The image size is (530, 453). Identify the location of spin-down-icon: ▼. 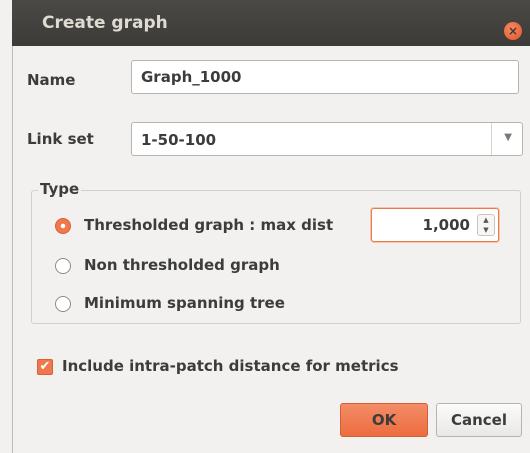
(486, 230).